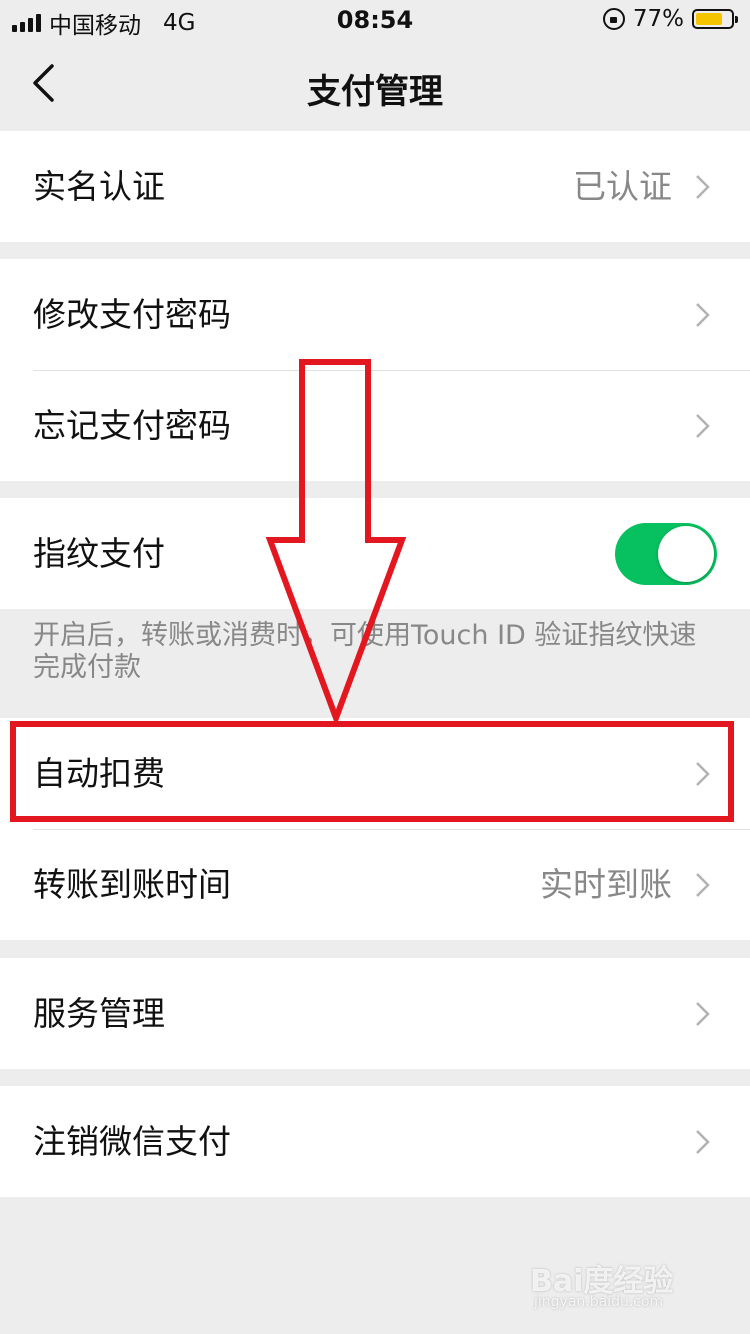  What do you see at coordinates (606, 884) in the screenshot?
I see `row-value: 实时到账` at bounding box center [606, 884].